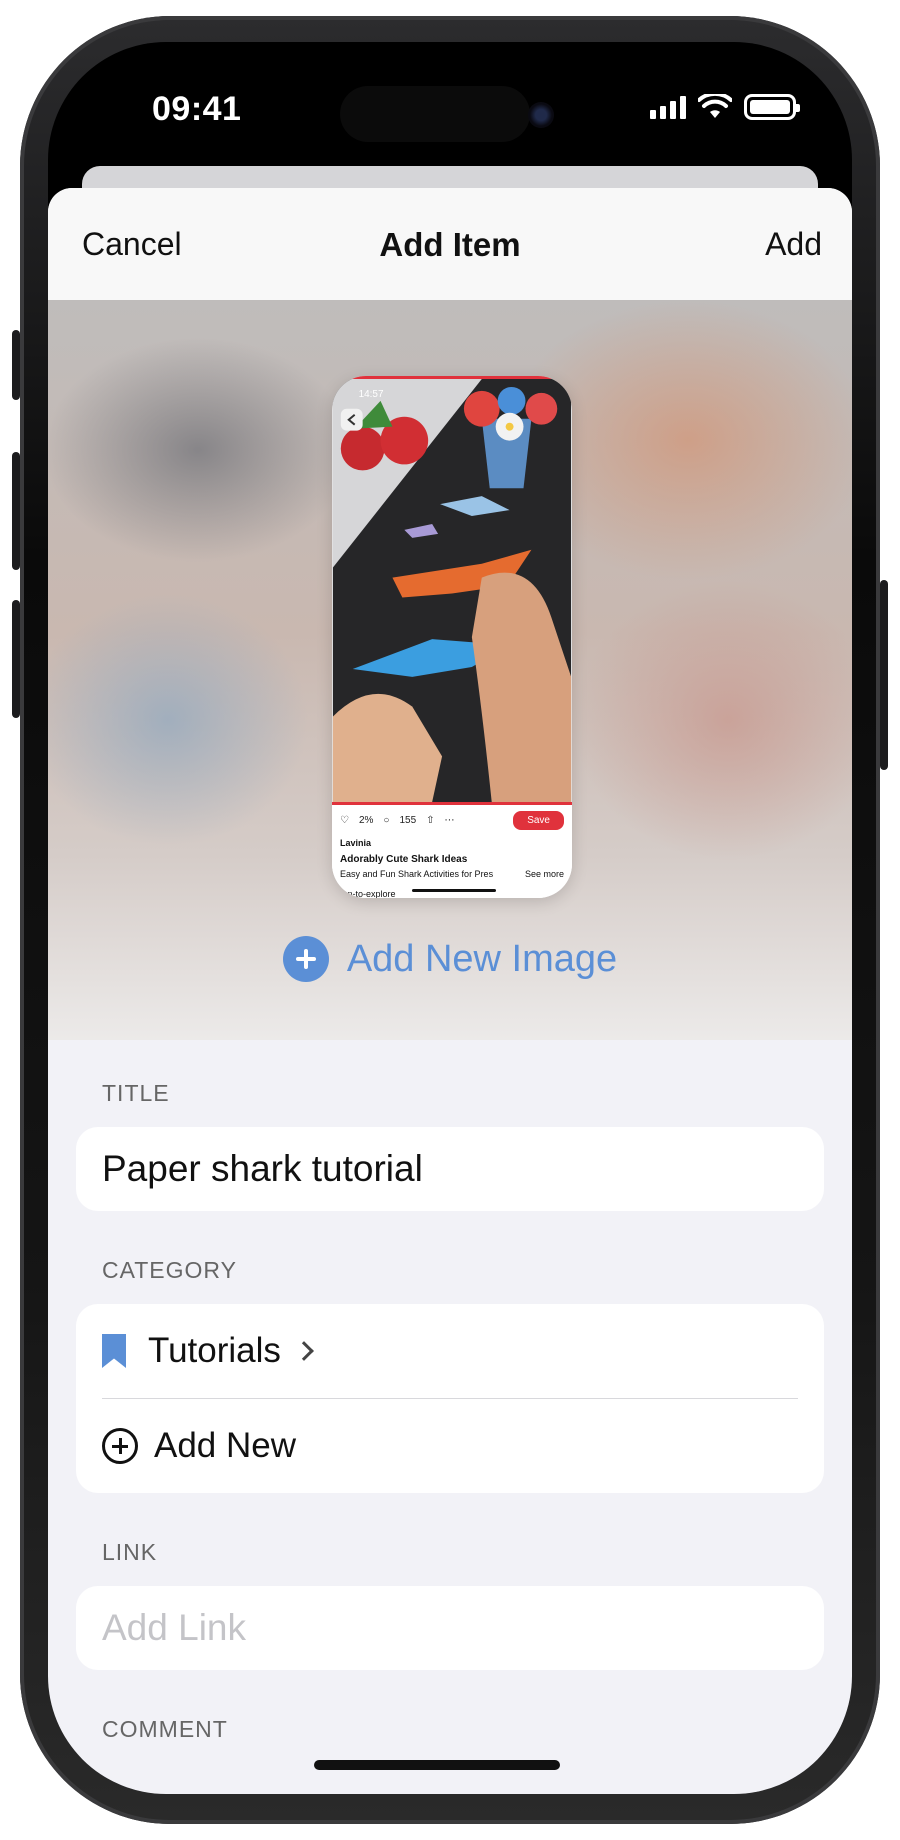 The image size is (900, 1840). Describe the element at coordinates (366, 820) in the screenshot. I see `likes-count: 2%` at that location.